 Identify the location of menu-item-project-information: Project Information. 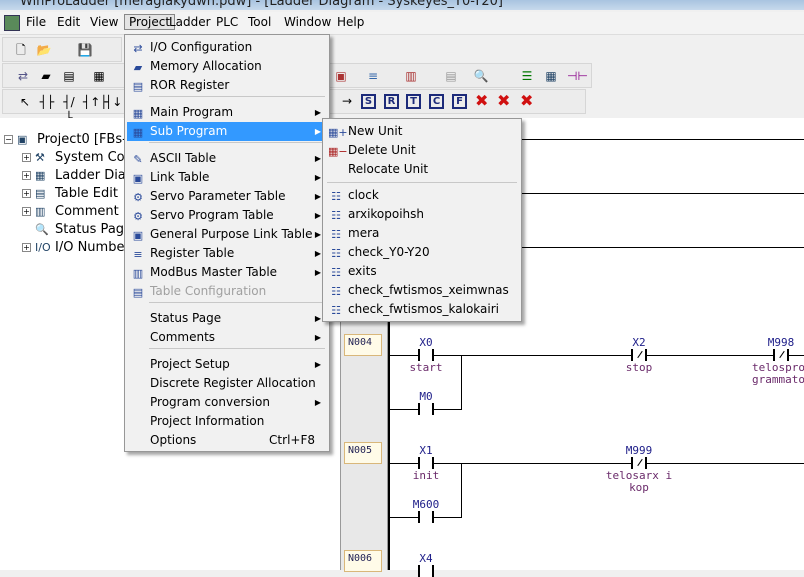
(227, 421).